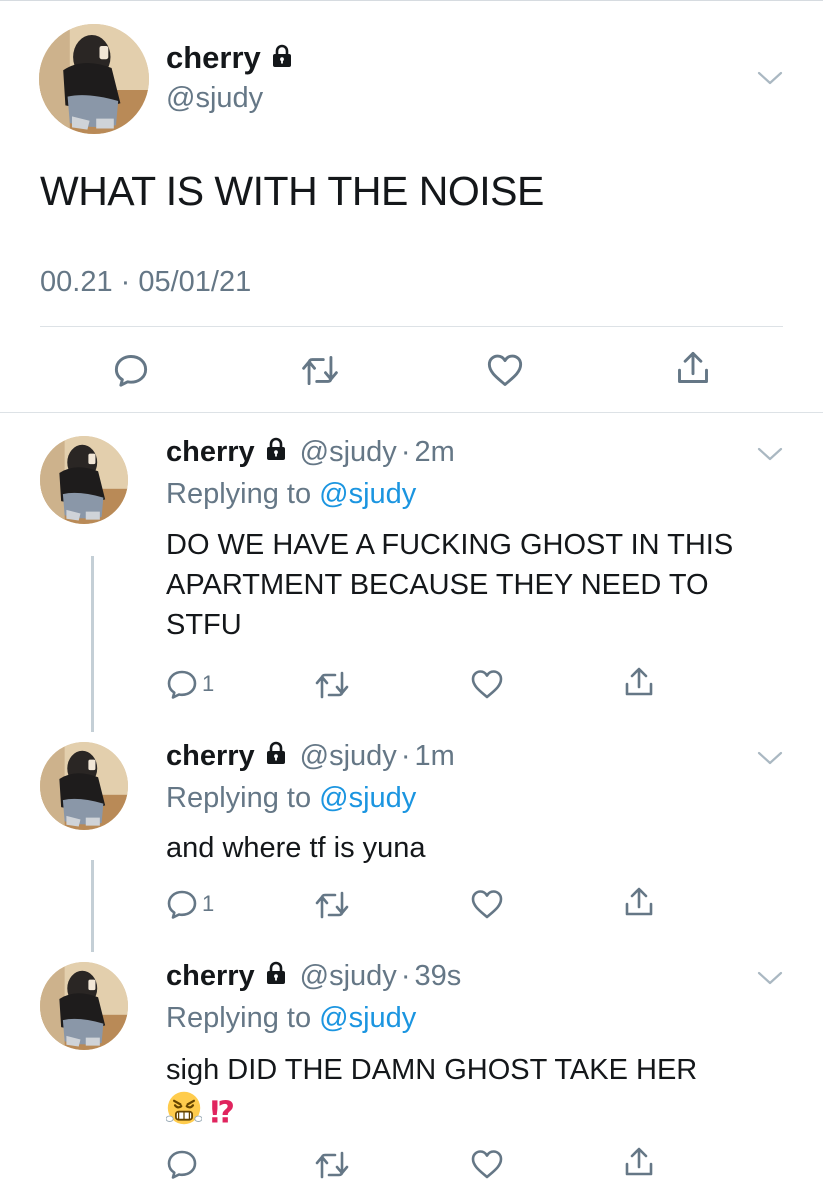 The width and height of the screenshot is (823, 1200). Describe the element at coordinates (437, 976) in the screenshot. I see `reply-time: 39s` at that location.